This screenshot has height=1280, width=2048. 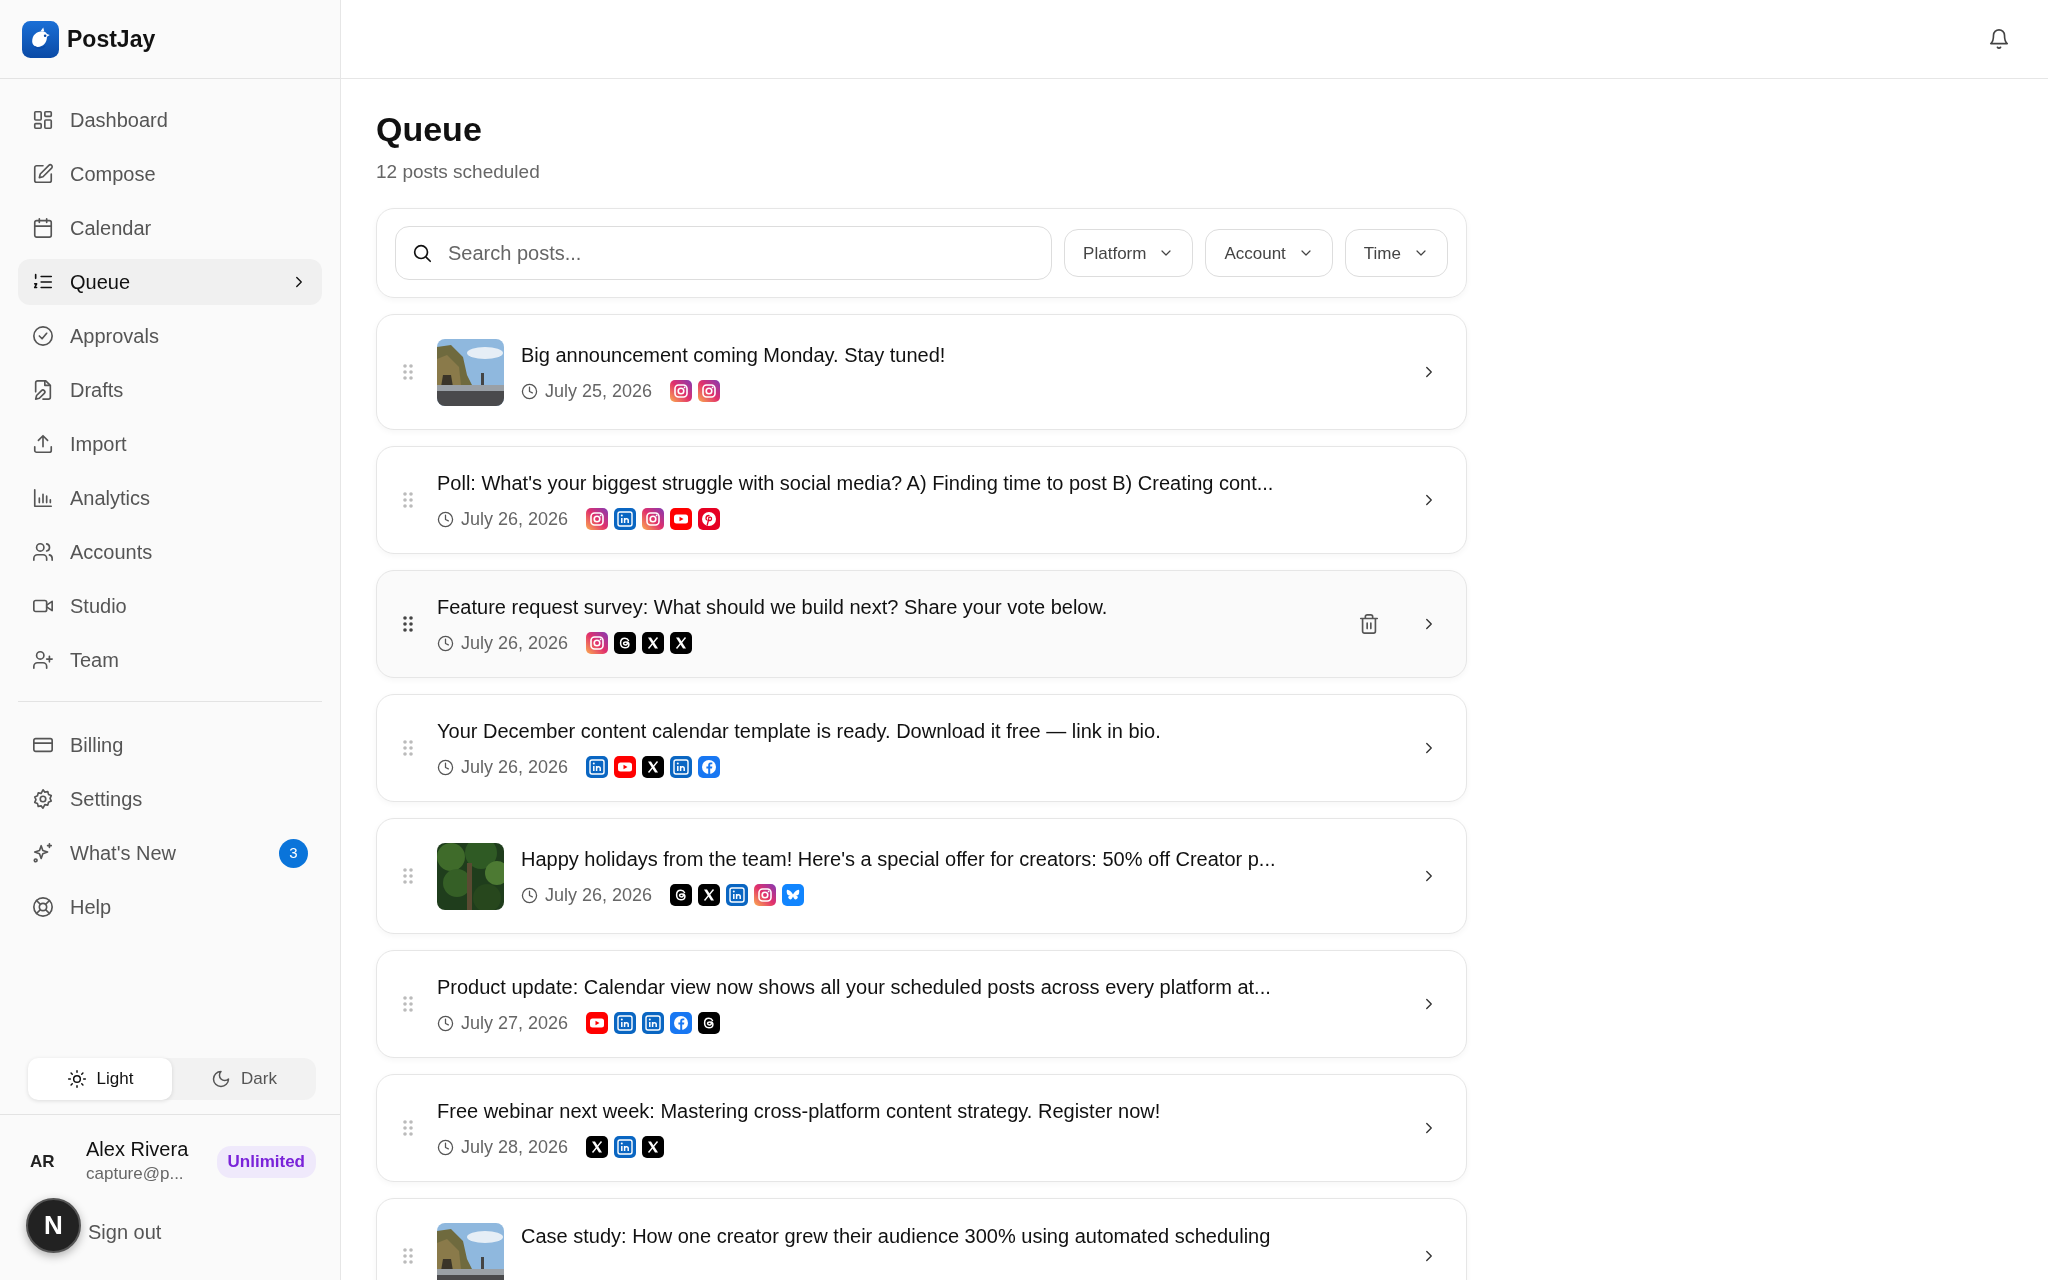 What do you see at coordinates (170, 853) in the screenshot?
I see `sidebar-item: What's New 3` at bounding box center [170, 853].